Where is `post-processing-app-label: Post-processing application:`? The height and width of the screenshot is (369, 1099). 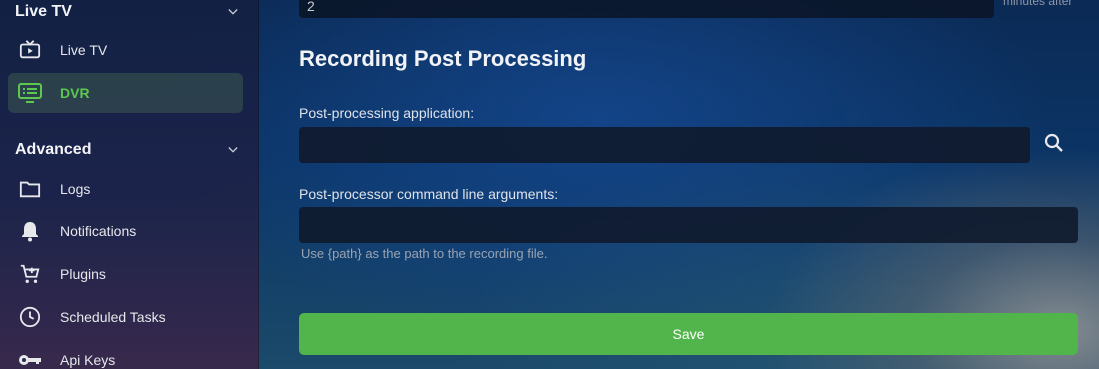 post-processing-app-label: Post-processing application: is located at coordinates (387, 113).